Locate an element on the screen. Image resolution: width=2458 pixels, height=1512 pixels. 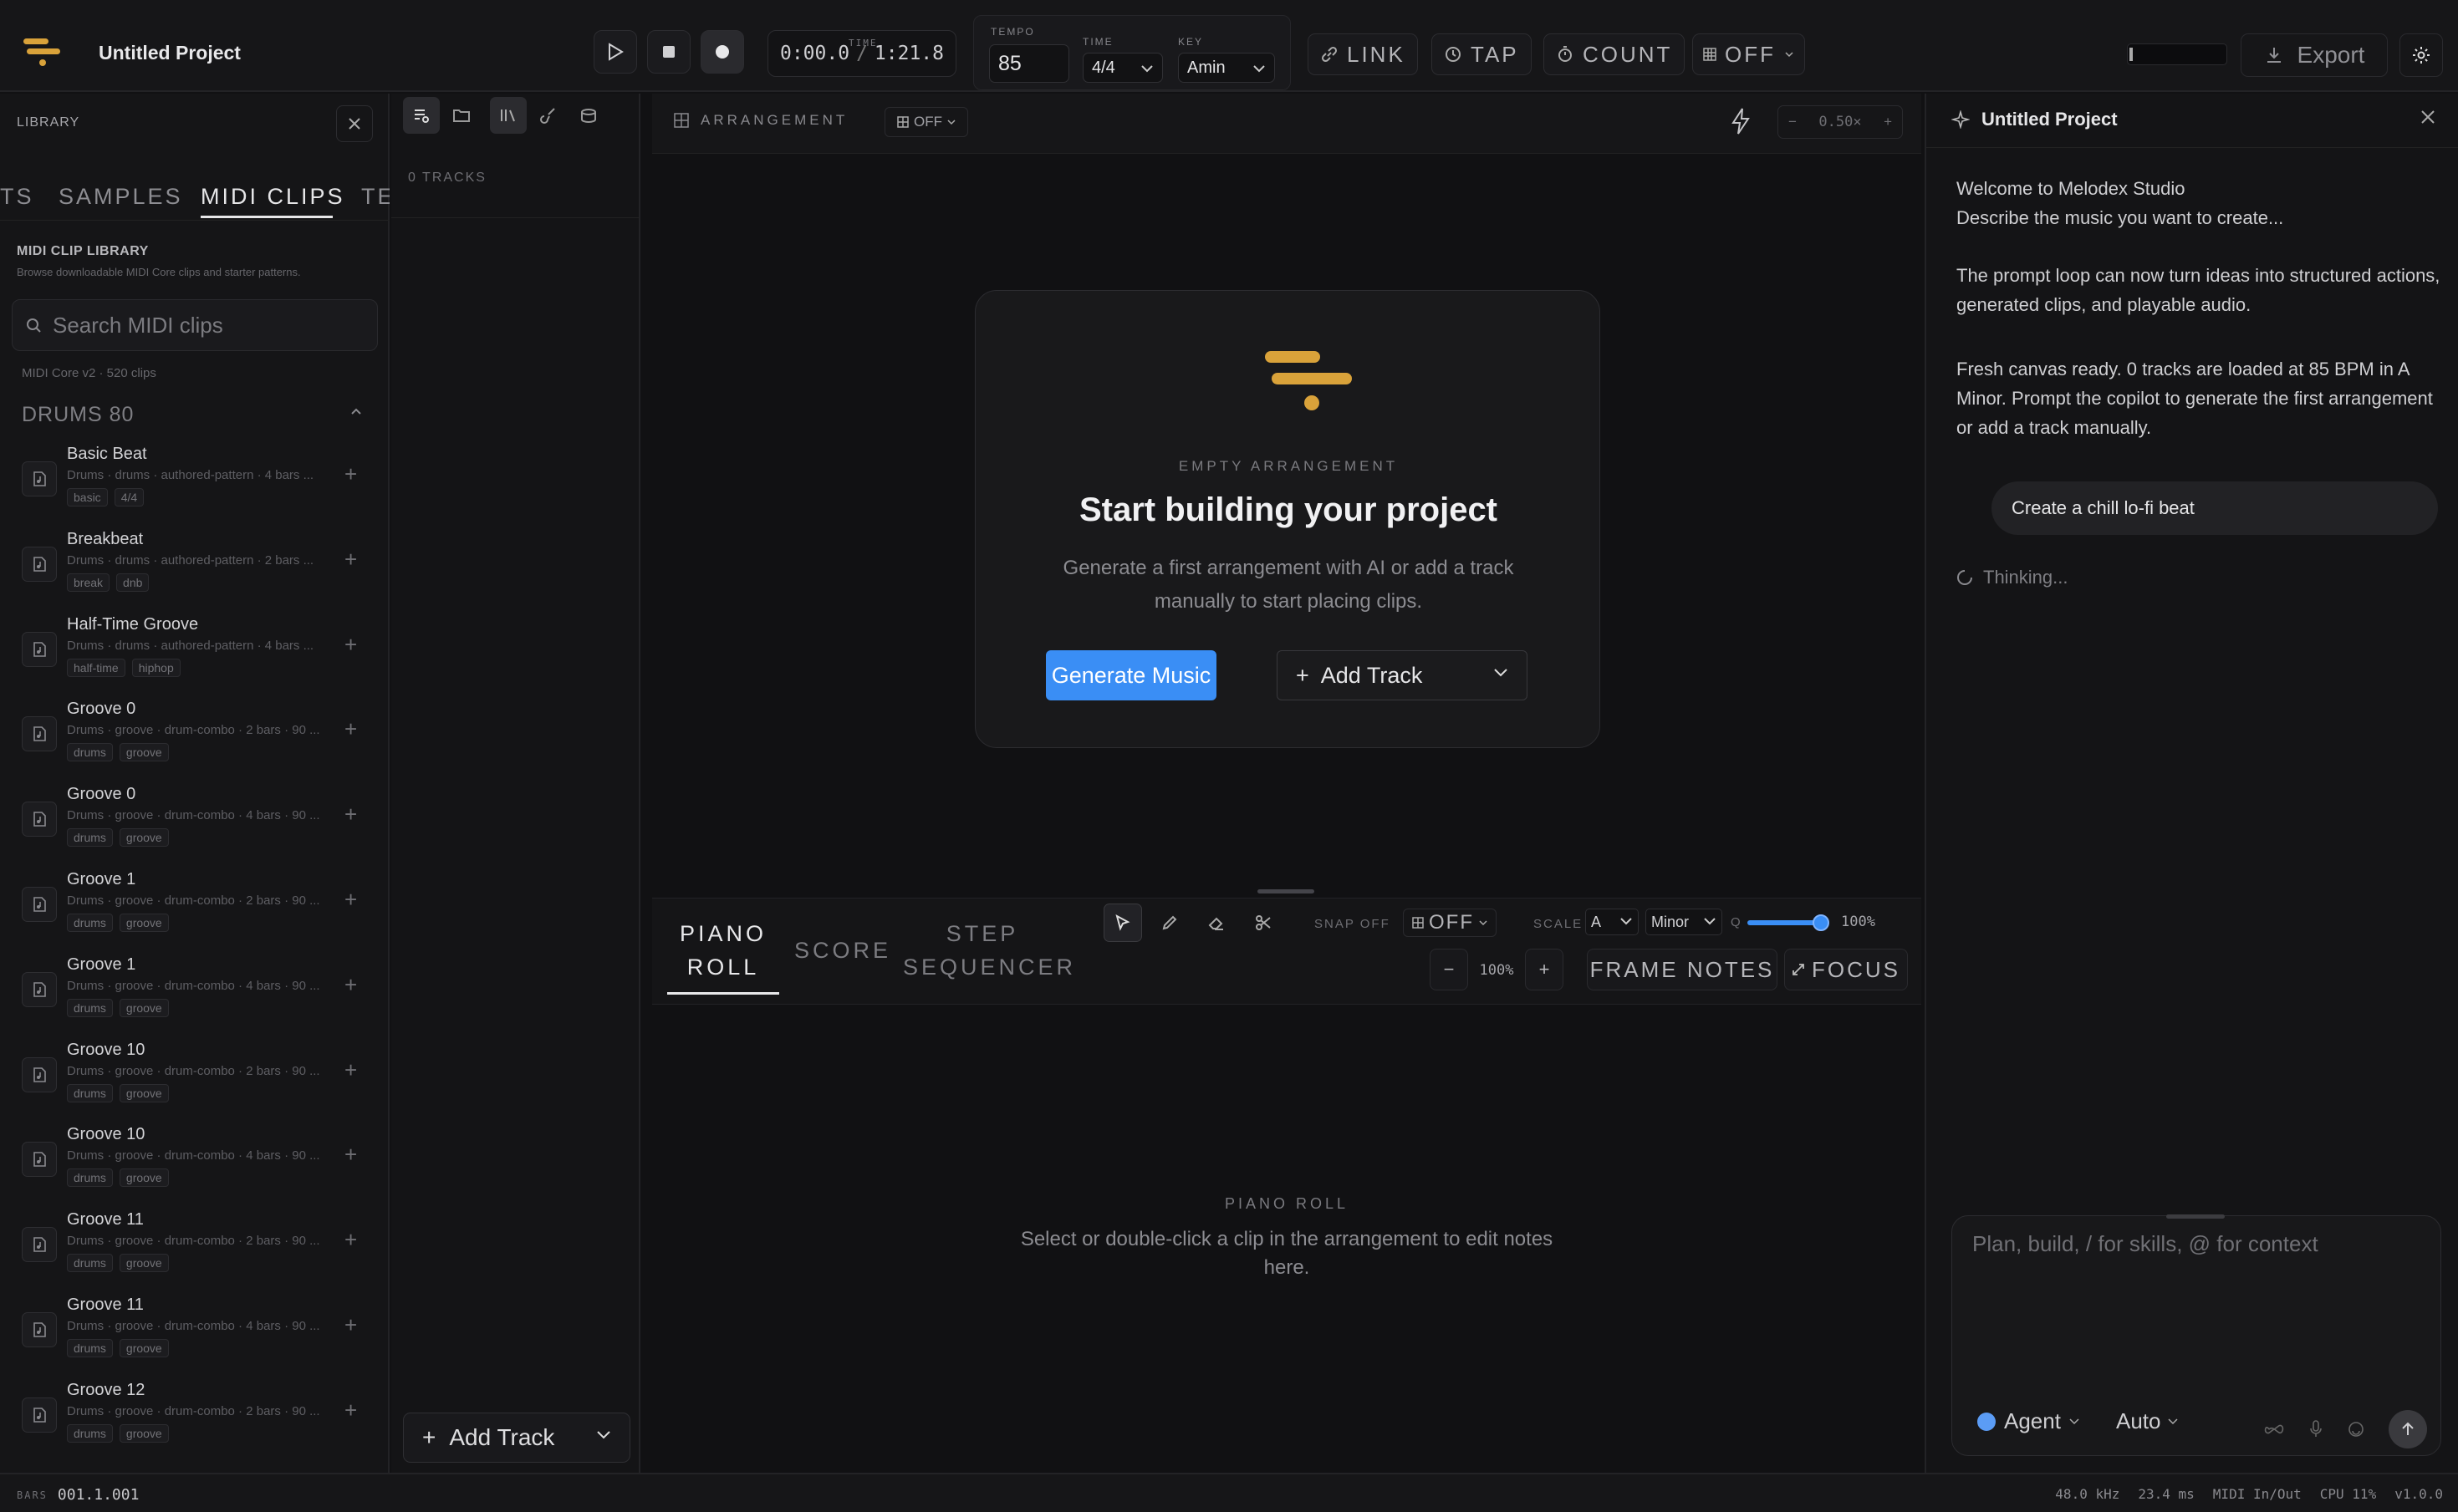
focus-button: FOCUS is located at coordinates (1846, 969).